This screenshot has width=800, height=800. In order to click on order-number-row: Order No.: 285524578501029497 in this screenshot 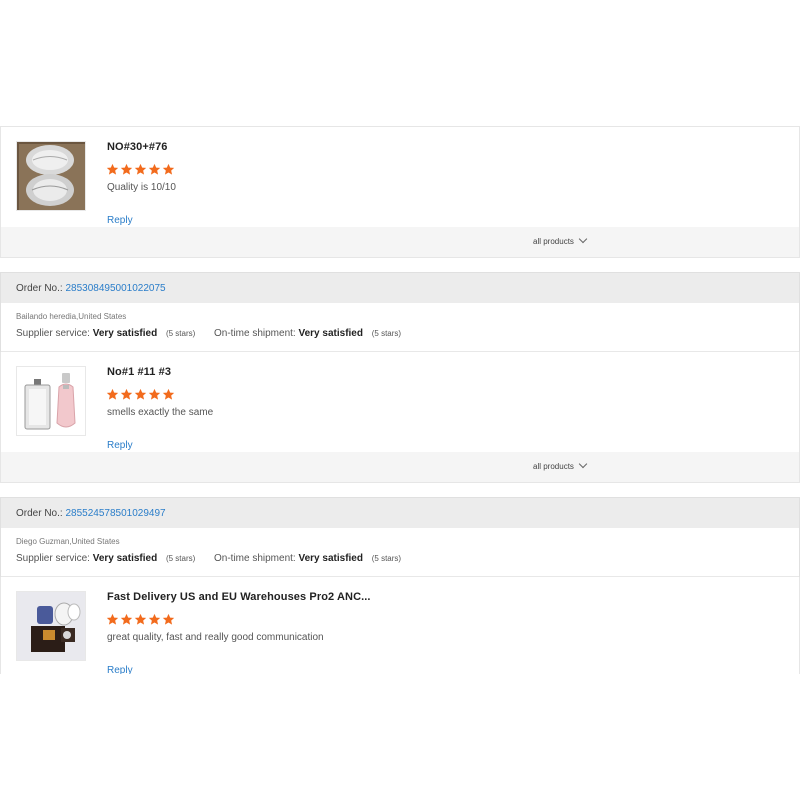, I will do `click(91, 513)`.